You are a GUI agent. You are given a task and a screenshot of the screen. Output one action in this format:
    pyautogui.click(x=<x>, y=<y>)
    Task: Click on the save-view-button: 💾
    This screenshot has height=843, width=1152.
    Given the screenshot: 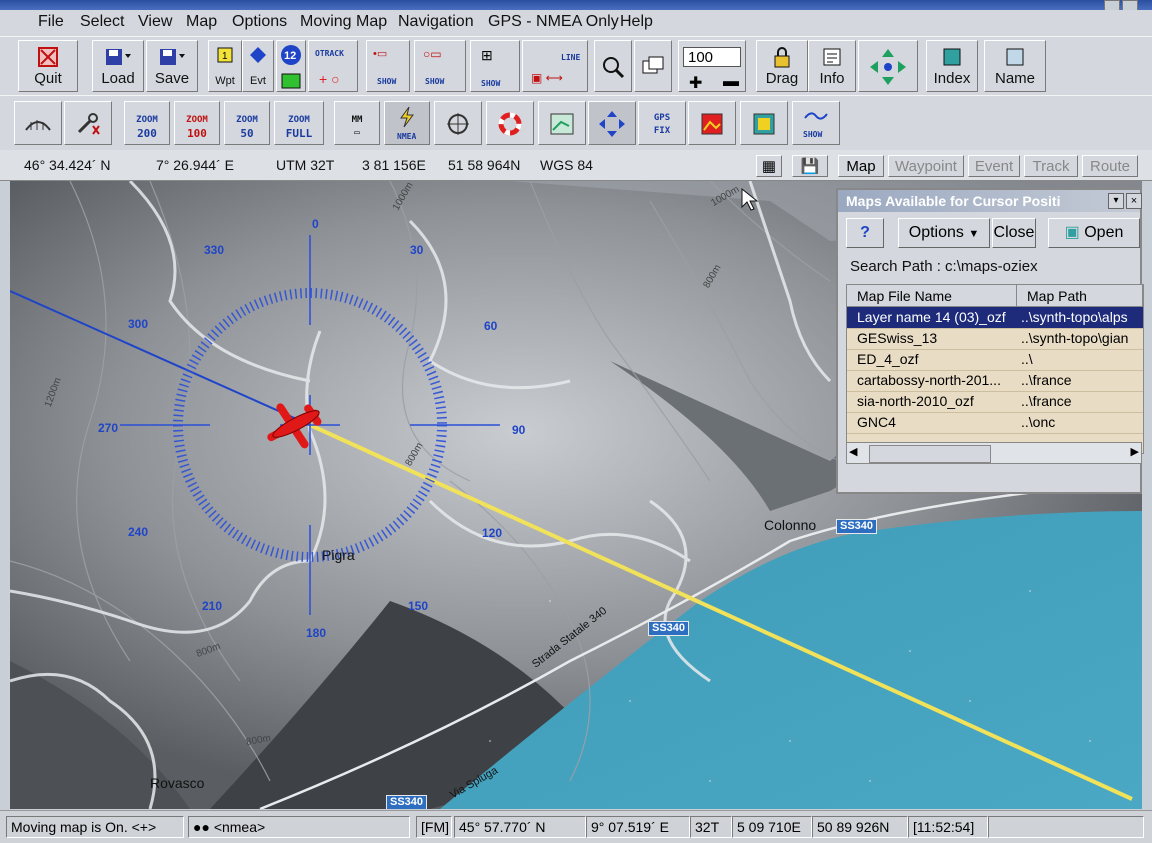 What is the action you would take?
    pyautogui.click(x=810, y=166)
    